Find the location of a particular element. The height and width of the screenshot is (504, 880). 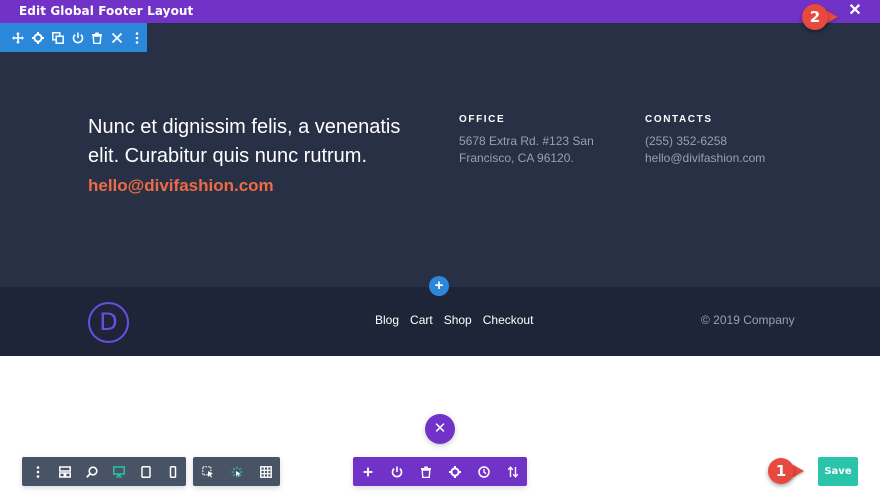

footer-nav: Blog Cart Shop Checkout is located at coordinates (459, 320).